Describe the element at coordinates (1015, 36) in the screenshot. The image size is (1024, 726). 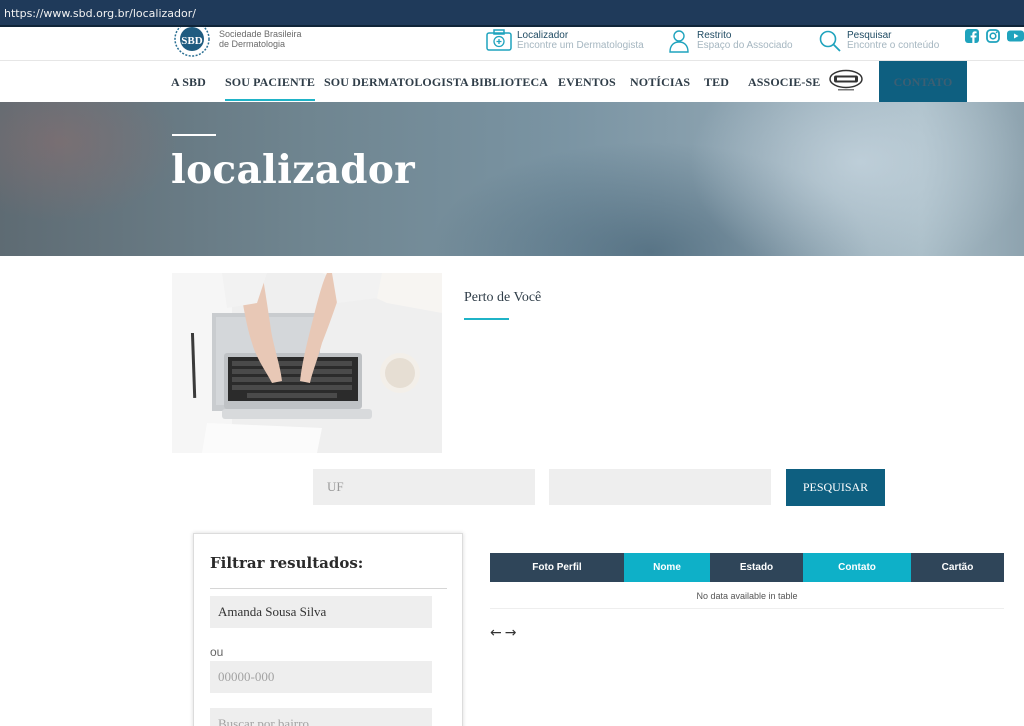
I see `youtube-icon` at that location.